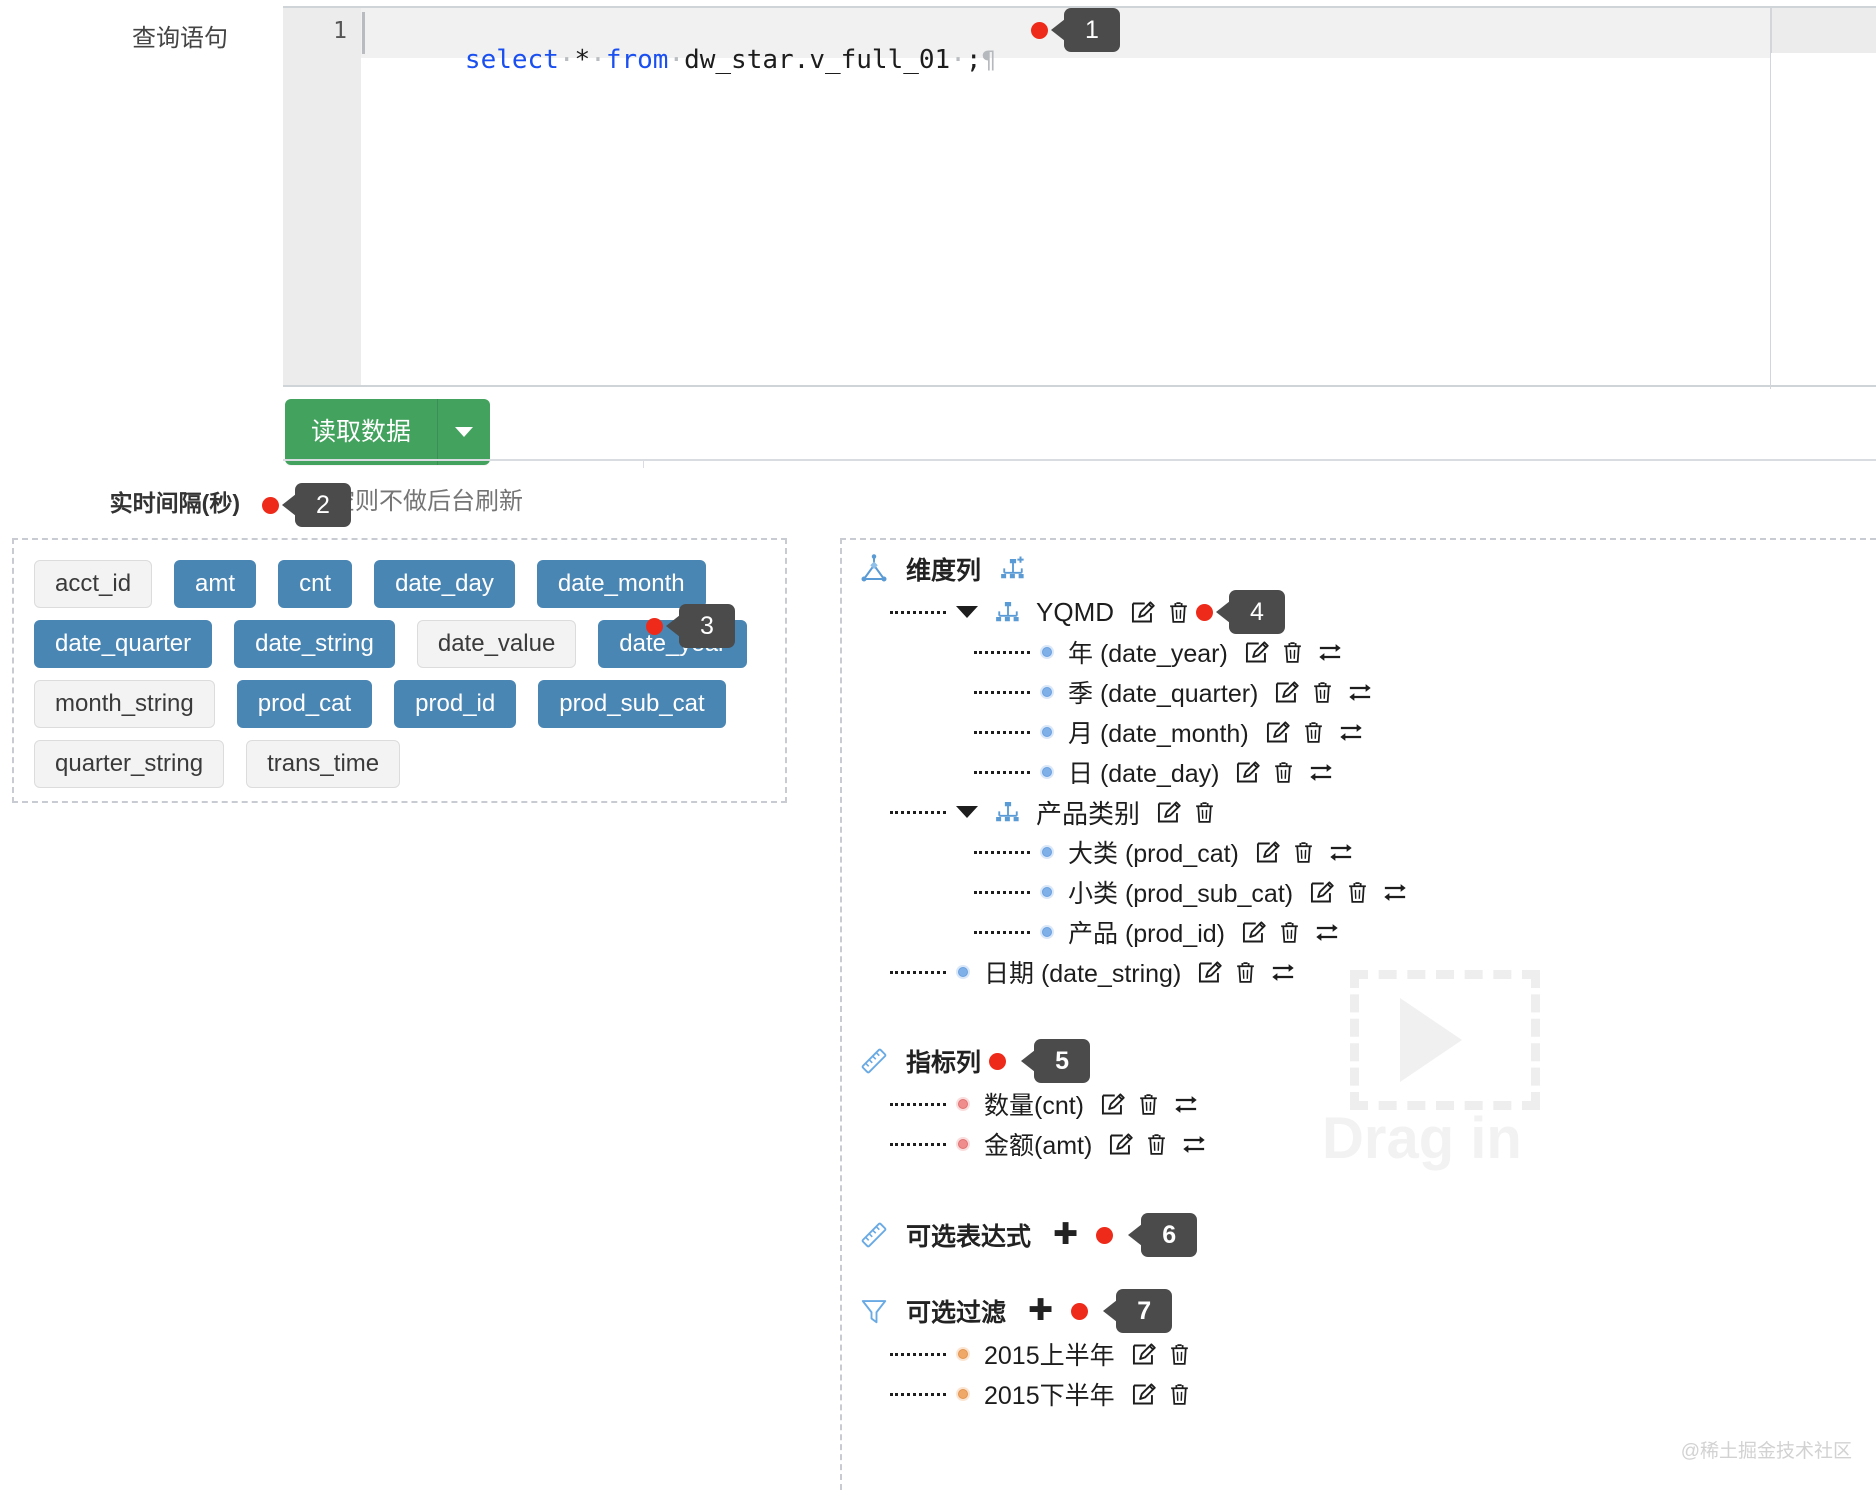 This screenshot has height=1490, width=1876. Describe the element at coordinates (1359, 772) in the screenshot. I see `dimension-item-row: 日 (date_day)` at that location.